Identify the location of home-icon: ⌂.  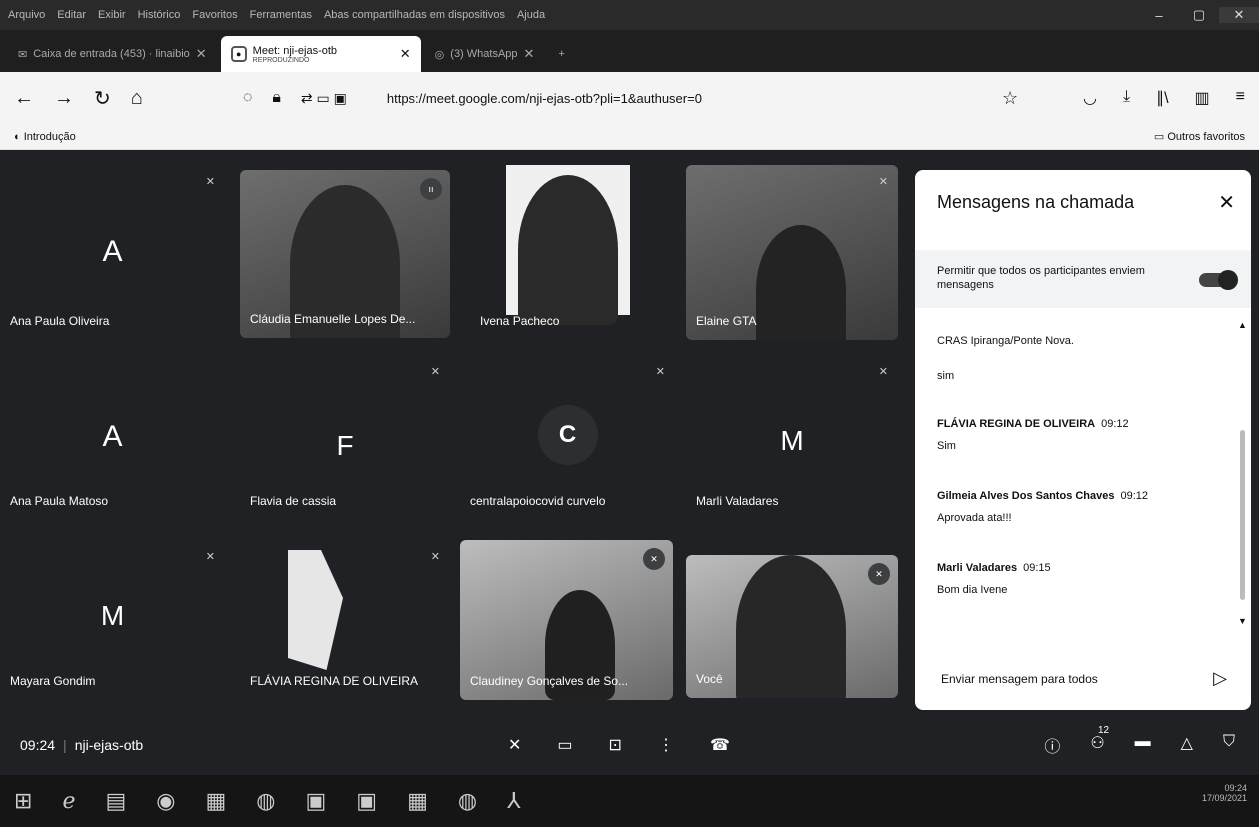
(137, 98).